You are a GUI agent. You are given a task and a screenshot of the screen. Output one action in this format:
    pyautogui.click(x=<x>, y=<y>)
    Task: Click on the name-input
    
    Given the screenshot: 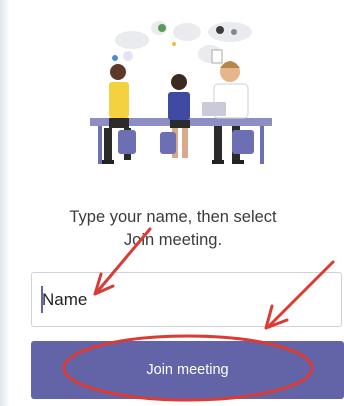 What is the action you would take?
    pyautogui.click(x=186, y=299)
    